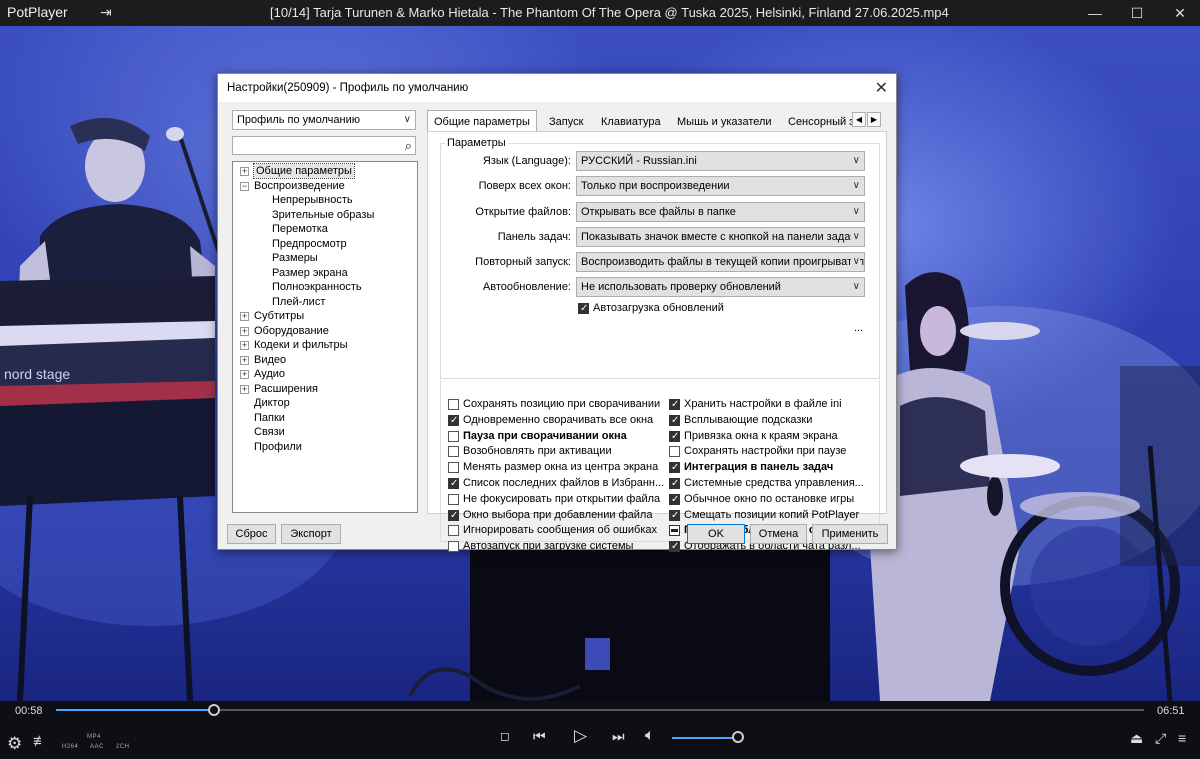  I want to click on search-icon: ⌕, so click(408, 146).